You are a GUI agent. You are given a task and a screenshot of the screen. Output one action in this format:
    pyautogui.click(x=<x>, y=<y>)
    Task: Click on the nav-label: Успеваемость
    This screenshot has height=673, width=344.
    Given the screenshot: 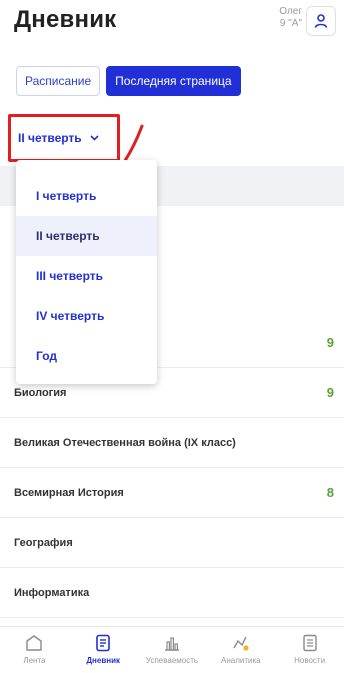 What is the action you would take?
    pyautogui.click(x=172, y=660)
    